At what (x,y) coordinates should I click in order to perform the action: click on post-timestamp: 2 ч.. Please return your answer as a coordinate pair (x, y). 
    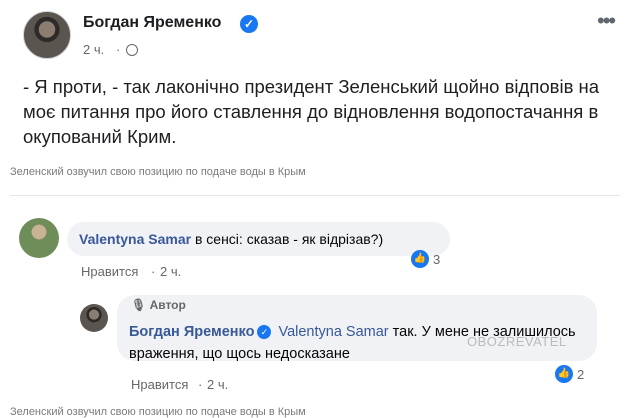
    Looking at the image, I should click on (93, 49).